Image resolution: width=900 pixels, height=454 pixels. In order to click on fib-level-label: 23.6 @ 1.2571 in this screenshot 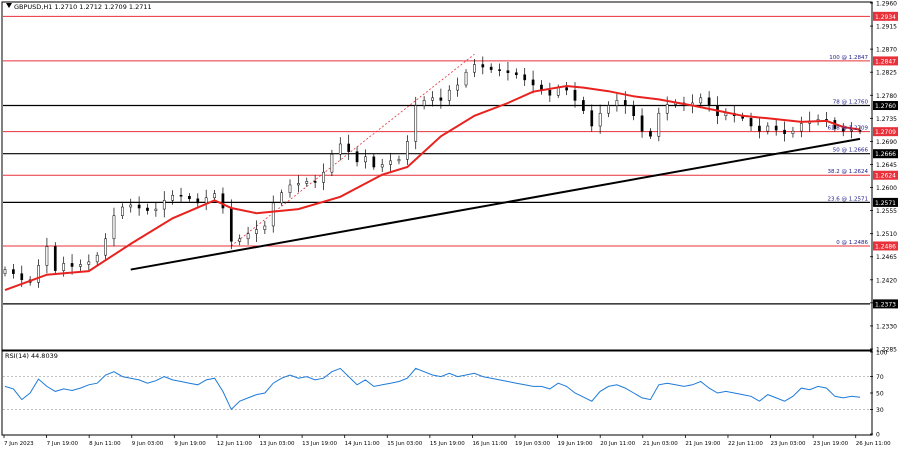, I will do `click(848, 199)`.